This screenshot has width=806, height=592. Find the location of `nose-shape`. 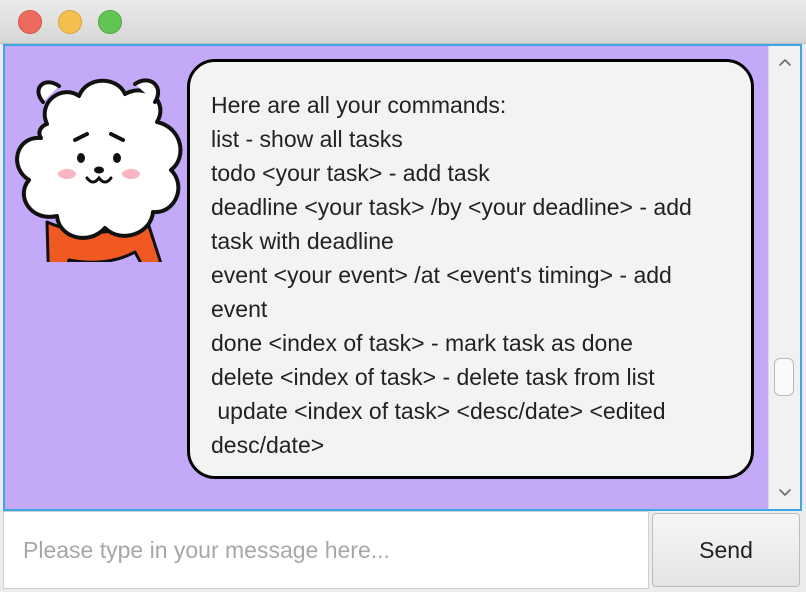

nose-shape is located at coordinates (99, 170).